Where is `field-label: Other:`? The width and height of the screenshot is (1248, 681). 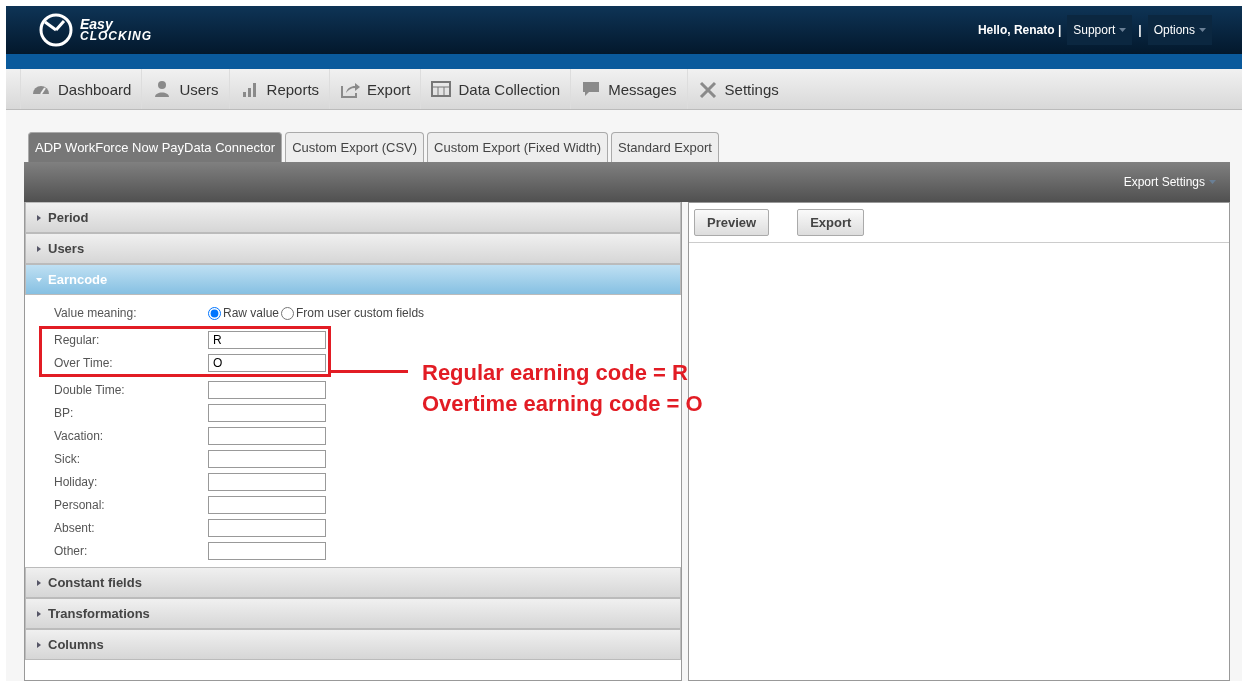 field-label: Other: is located at coordinates (71, 551).